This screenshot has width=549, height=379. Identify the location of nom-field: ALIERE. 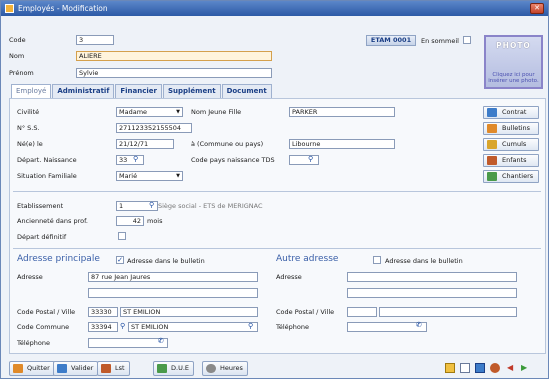
(174, 56).